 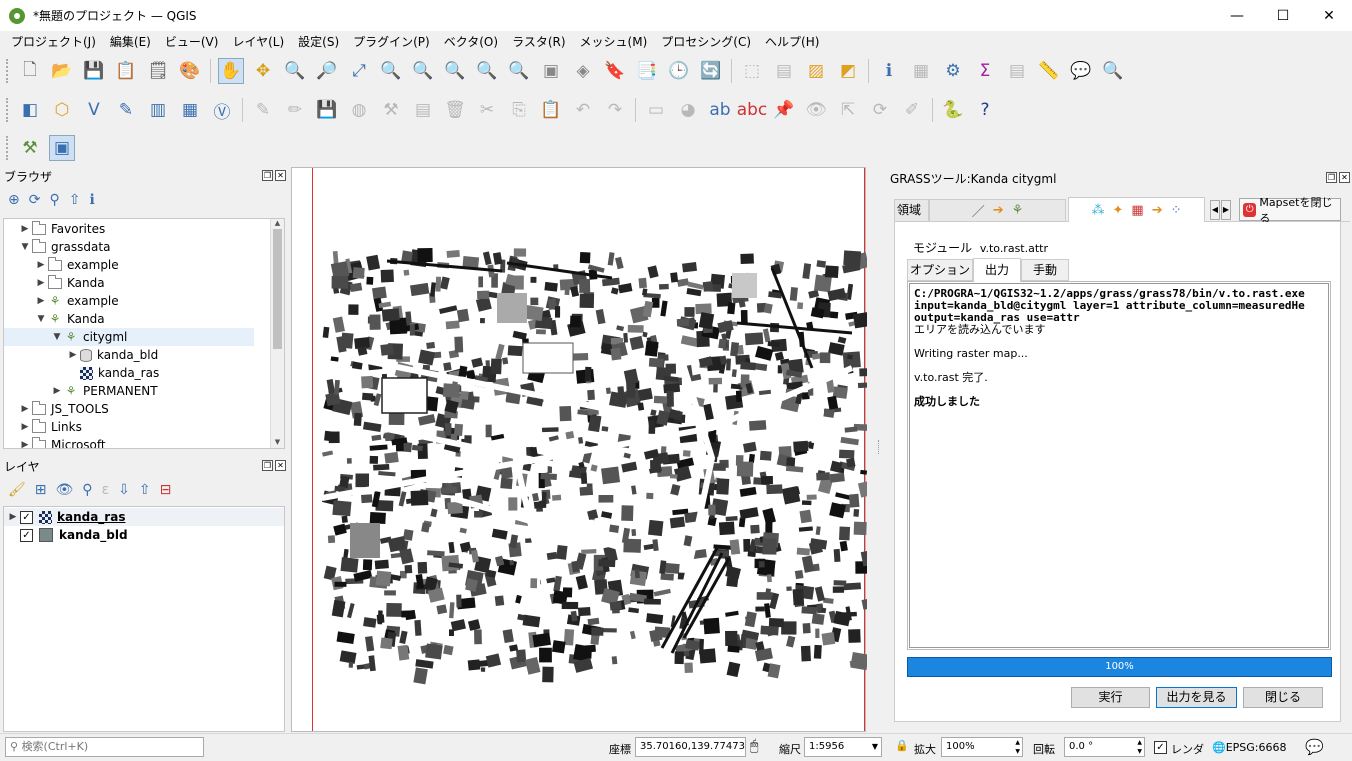 I want to click on zoom-last-icon: 🔍, so click(x=487, y=71).